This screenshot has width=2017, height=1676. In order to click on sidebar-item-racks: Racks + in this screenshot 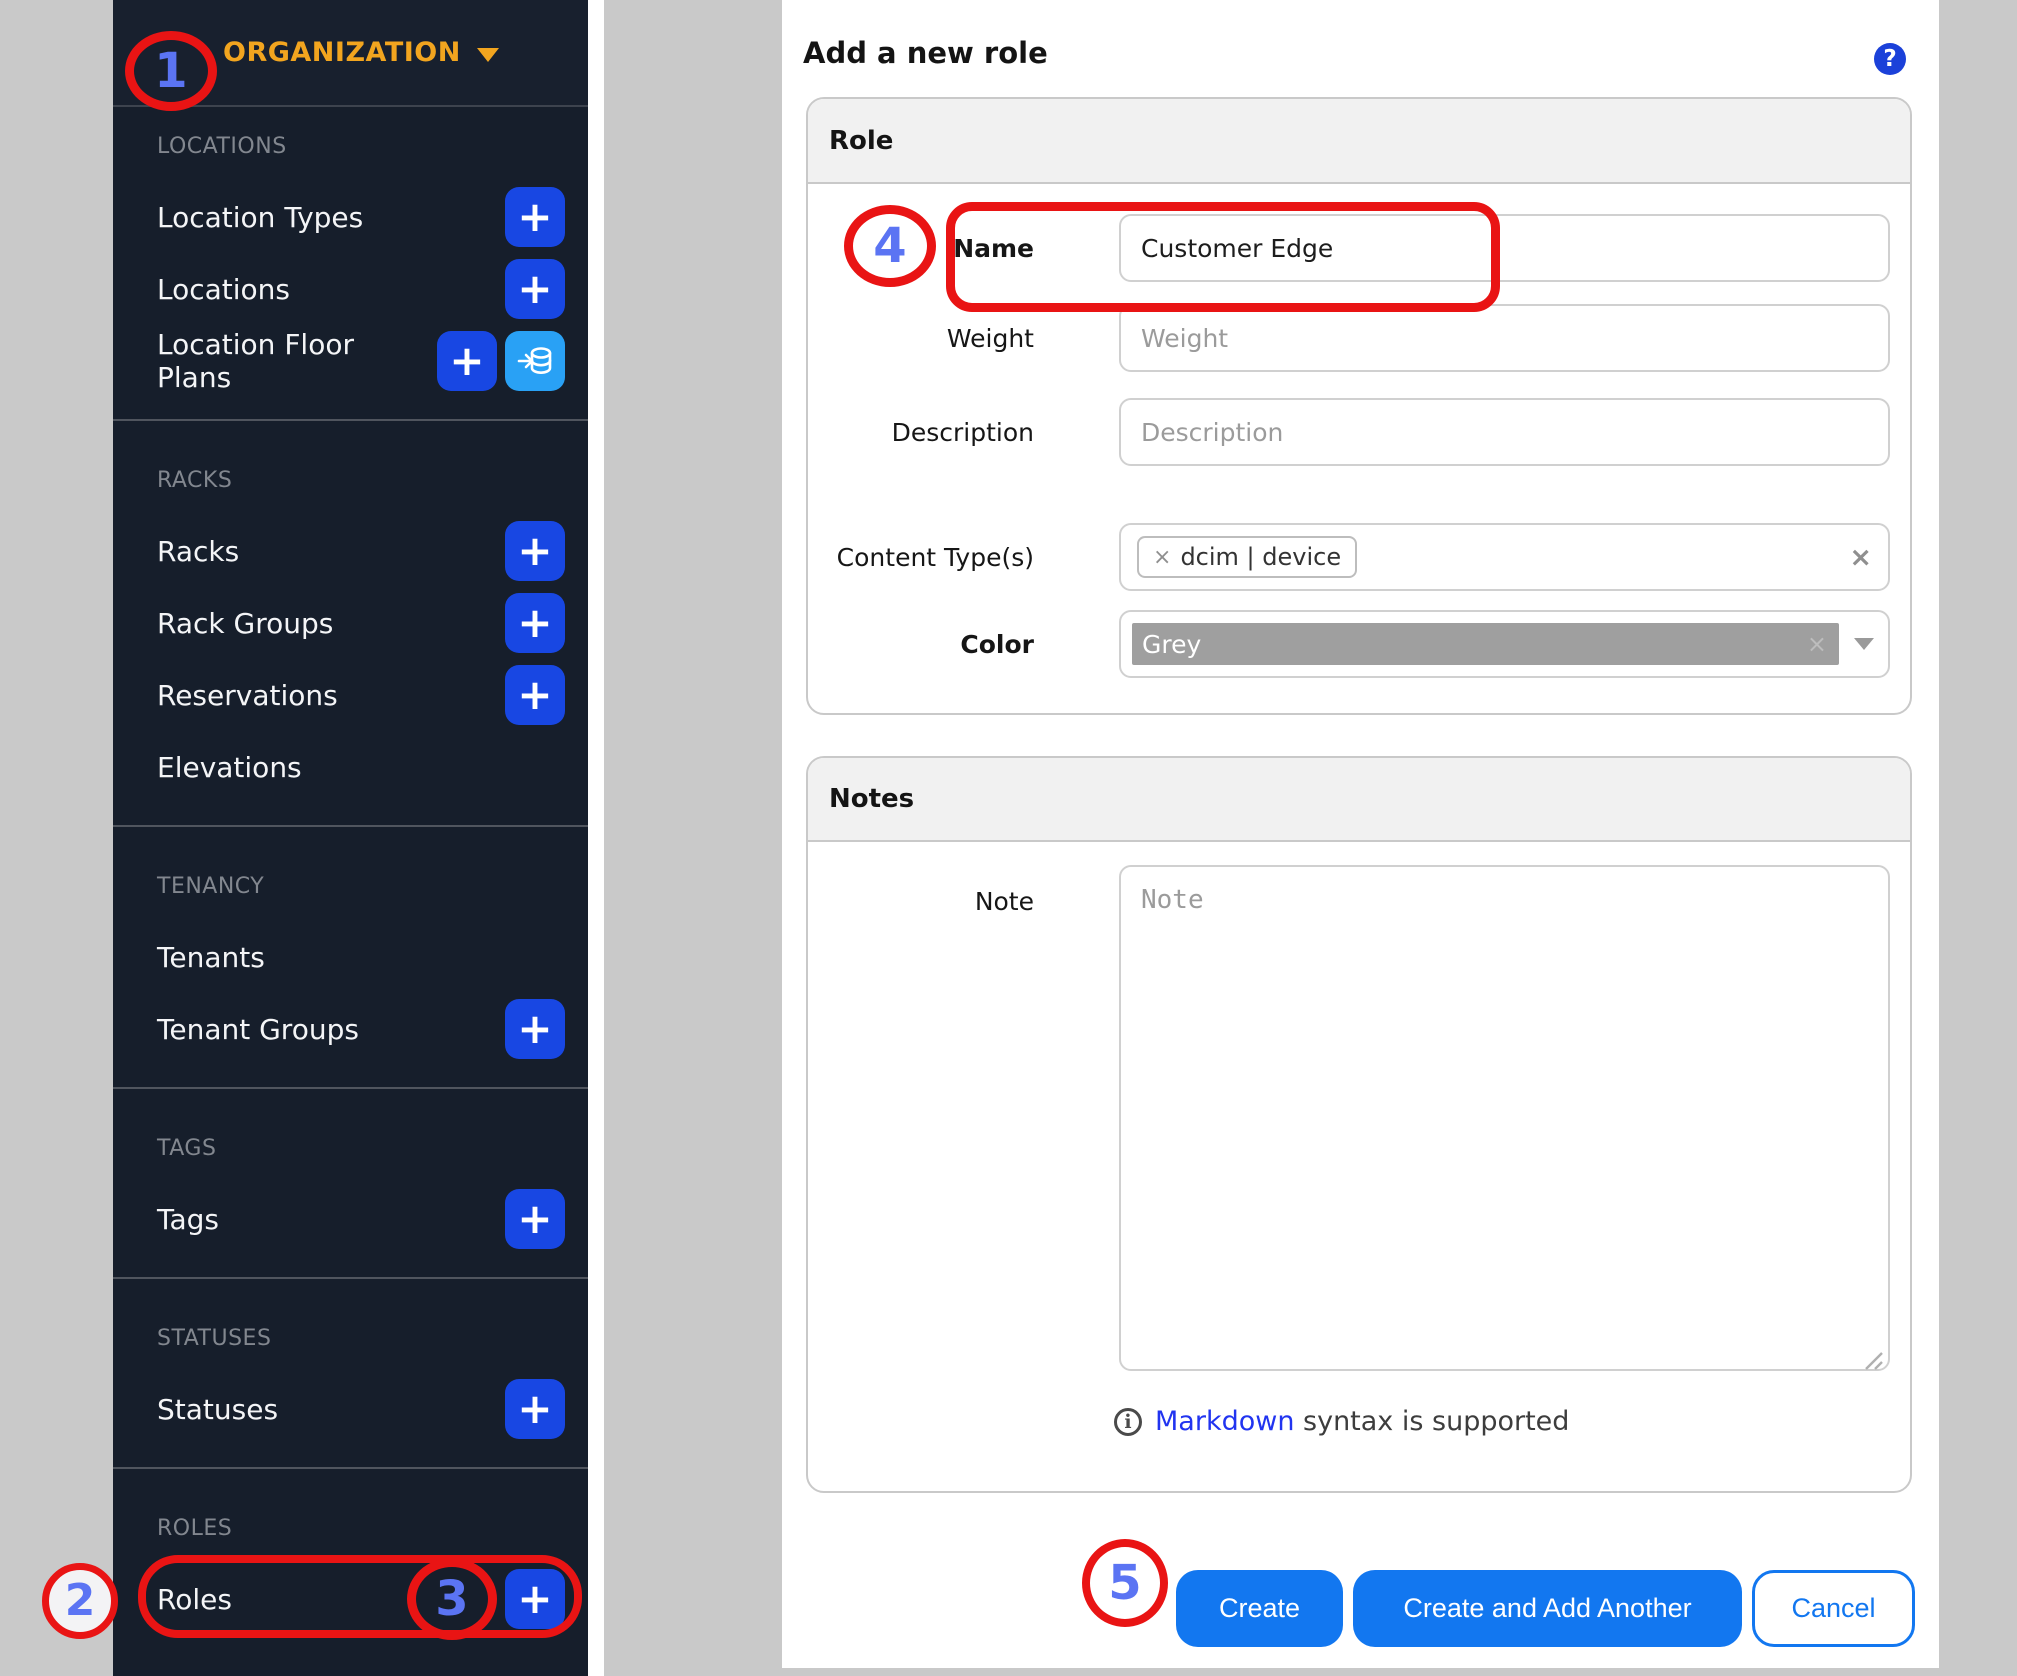, I will do `click(361, 551)`.